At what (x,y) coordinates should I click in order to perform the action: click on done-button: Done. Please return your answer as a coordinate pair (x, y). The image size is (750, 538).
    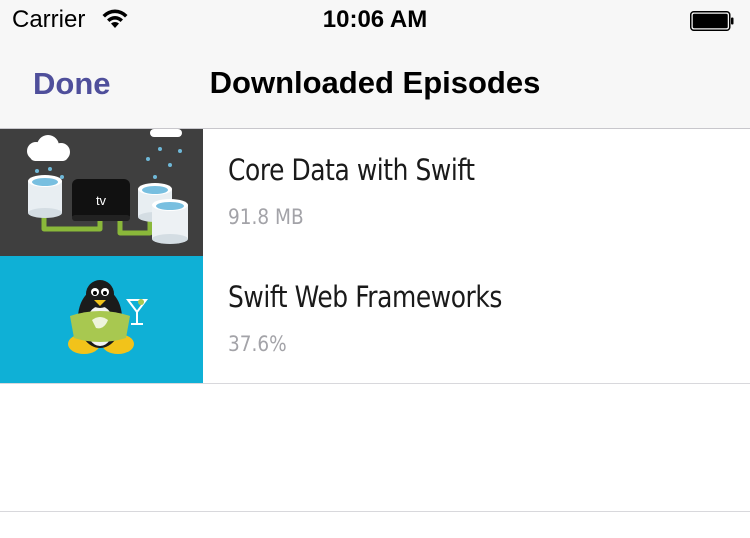
    Looking at the image, I should click on (72, 84).